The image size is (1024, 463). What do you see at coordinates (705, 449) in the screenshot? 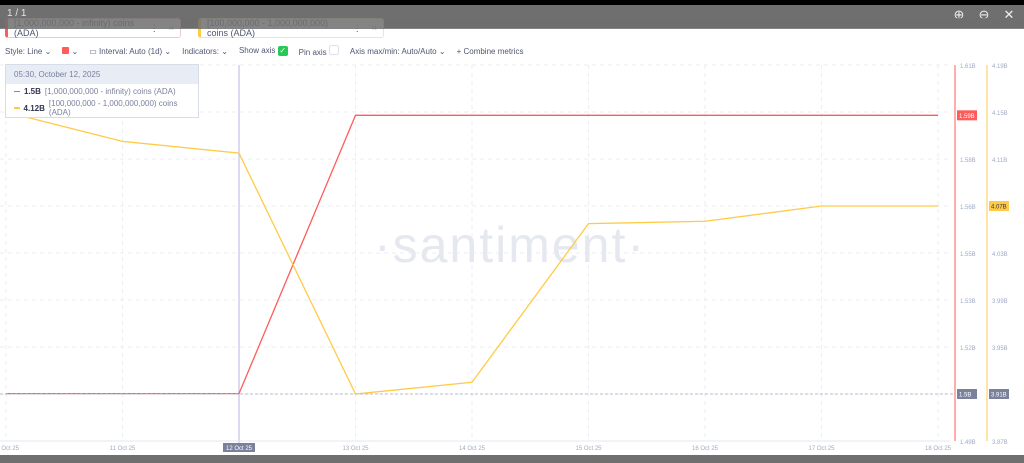
I see `x-tick-label: 16 Oct 25` at bounding box center [705, 449].